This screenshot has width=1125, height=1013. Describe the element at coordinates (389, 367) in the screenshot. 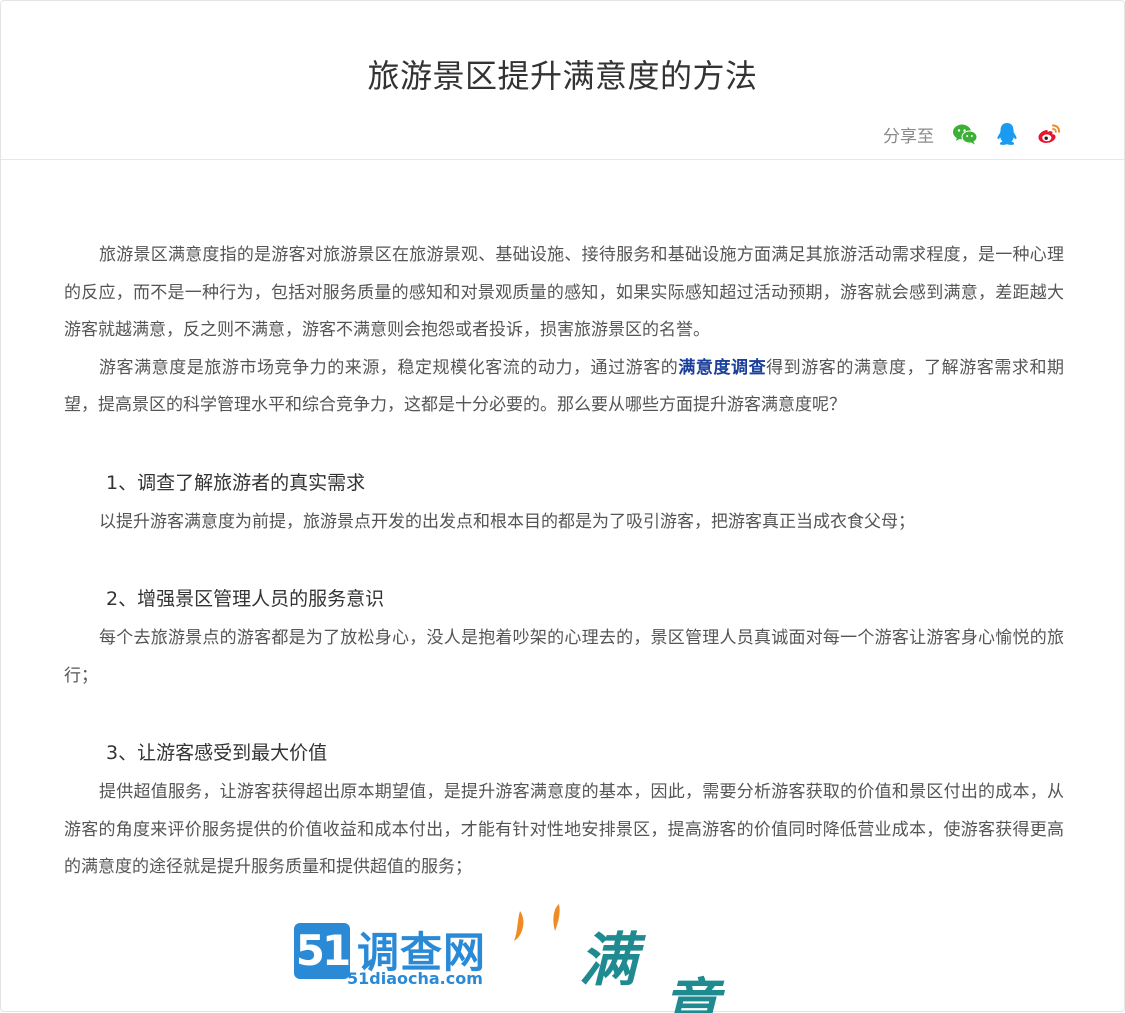

I see `intro-text-before-link: 游客满意度是旅游市场竞争力的来源，稳定规模化客流的动力，通过游客的` at that location.